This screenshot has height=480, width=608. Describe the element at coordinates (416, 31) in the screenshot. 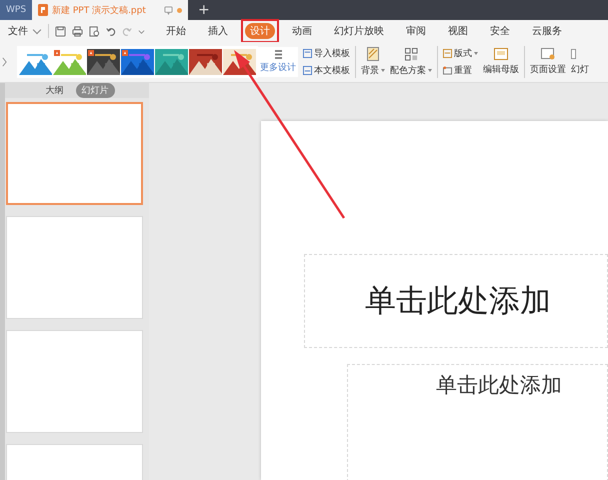

I see `ribbon-tab: 审阅` at that location.